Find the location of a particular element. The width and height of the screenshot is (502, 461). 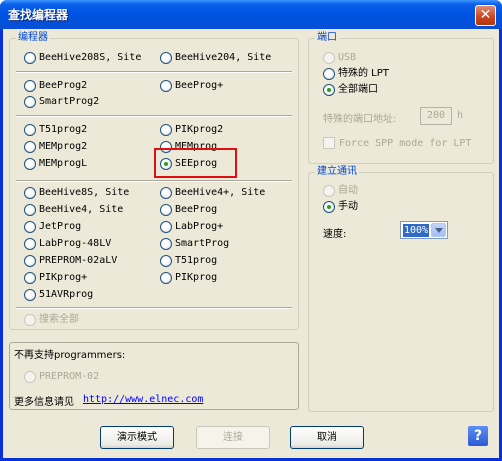

chevron-down-icon is located at coordinates (438, 230).